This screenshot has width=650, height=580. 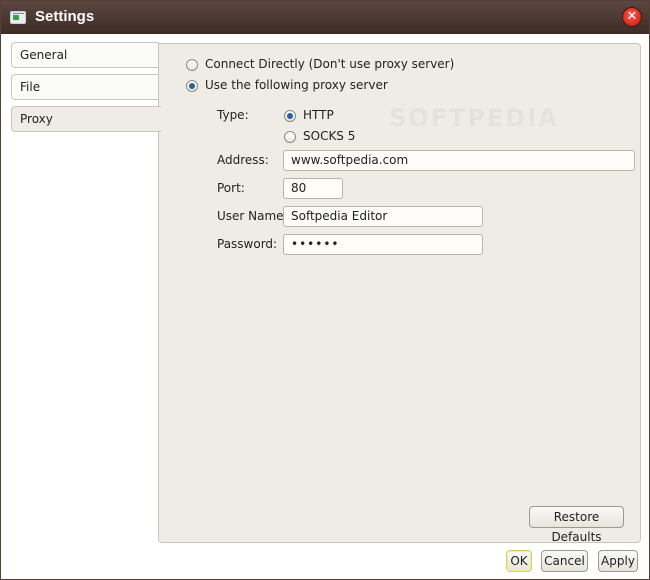 I want to click on tab-general: General, so click(x=85, y=55).